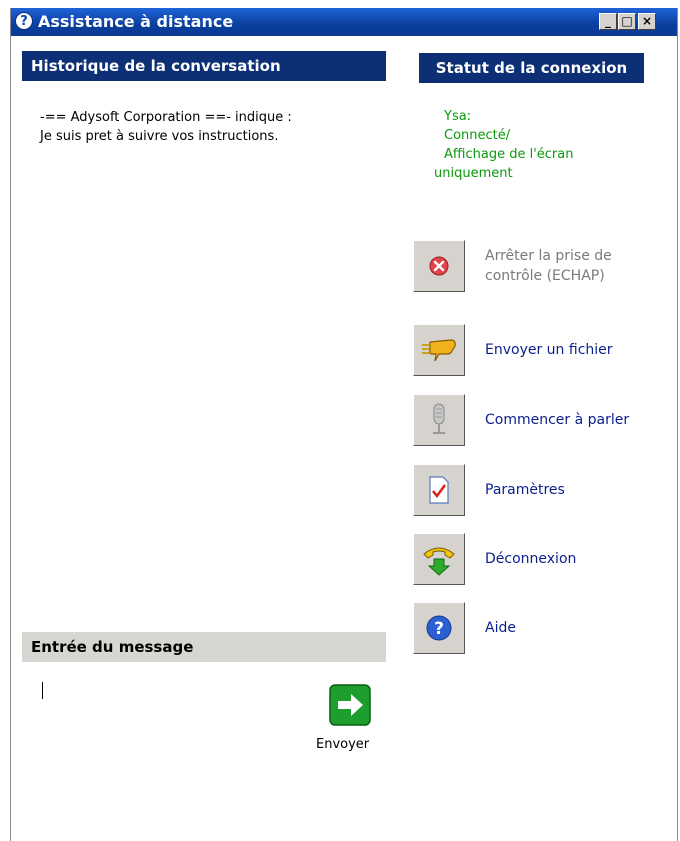  I want to click on stop-control-button, so click(439, 266).